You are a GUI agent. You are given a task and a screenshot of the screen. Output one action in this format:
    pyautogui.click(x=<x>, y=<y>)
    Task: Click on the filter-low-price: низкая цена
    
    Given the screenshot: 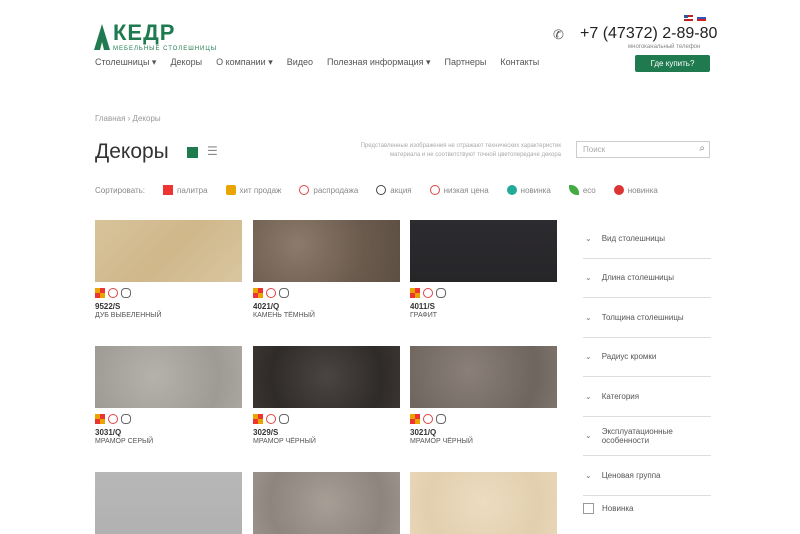 What is the action you would take?
    pyautogui.click(x=459, y=190)
    